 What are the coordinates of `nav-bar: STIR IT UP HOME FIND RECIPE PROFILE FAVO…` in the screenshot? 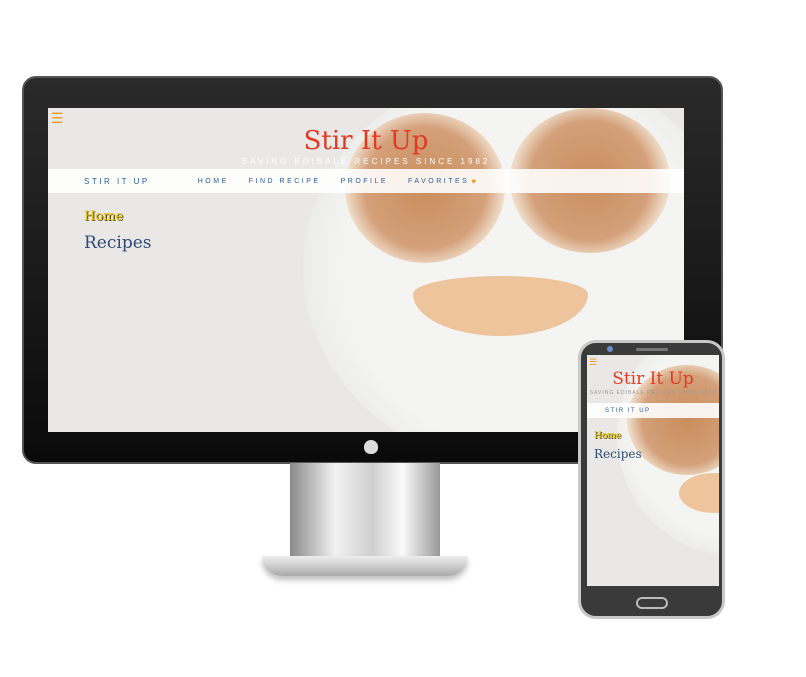 It's located at (366, 181).